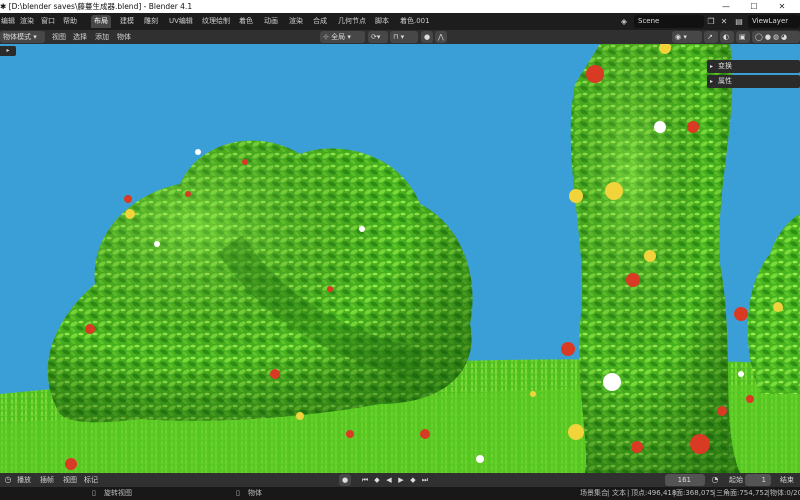 Image resolution: width=800 pixels, height=500 pixels. Describe the element at coordinates (296, 21) in the screenshot. I see `tab-rendering: 渲染` at that location.